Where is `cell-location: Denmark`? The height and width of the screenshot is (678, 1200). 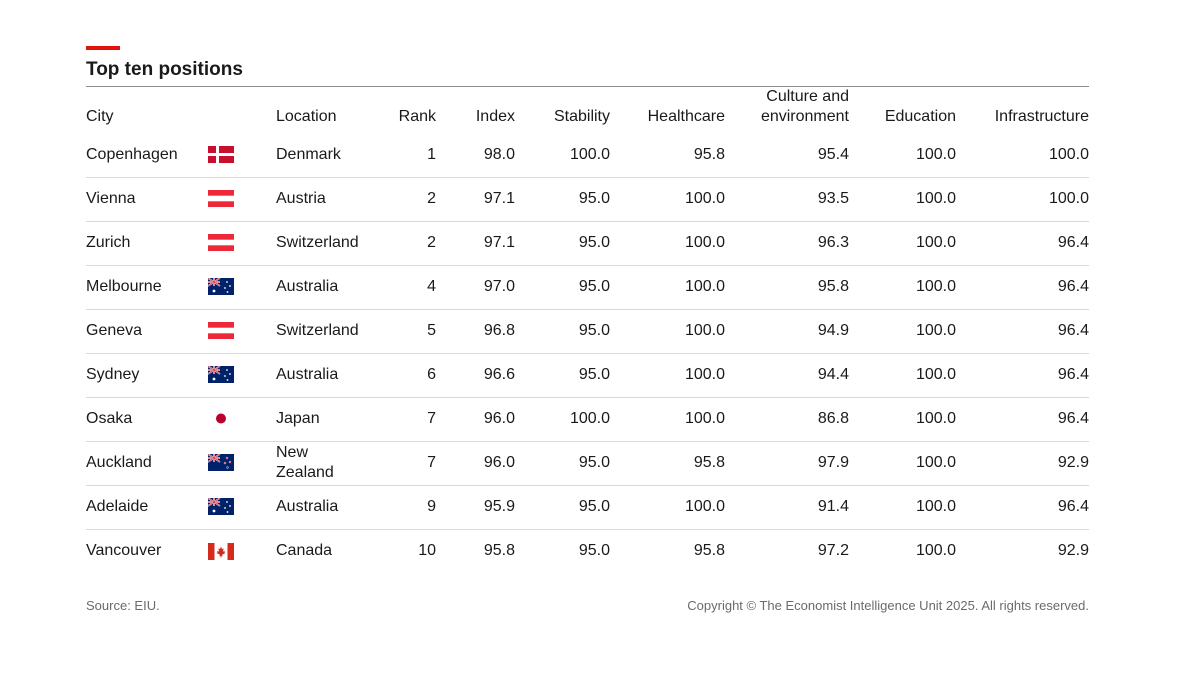
cell-location: Denmark is located at coordinates (330, 155).